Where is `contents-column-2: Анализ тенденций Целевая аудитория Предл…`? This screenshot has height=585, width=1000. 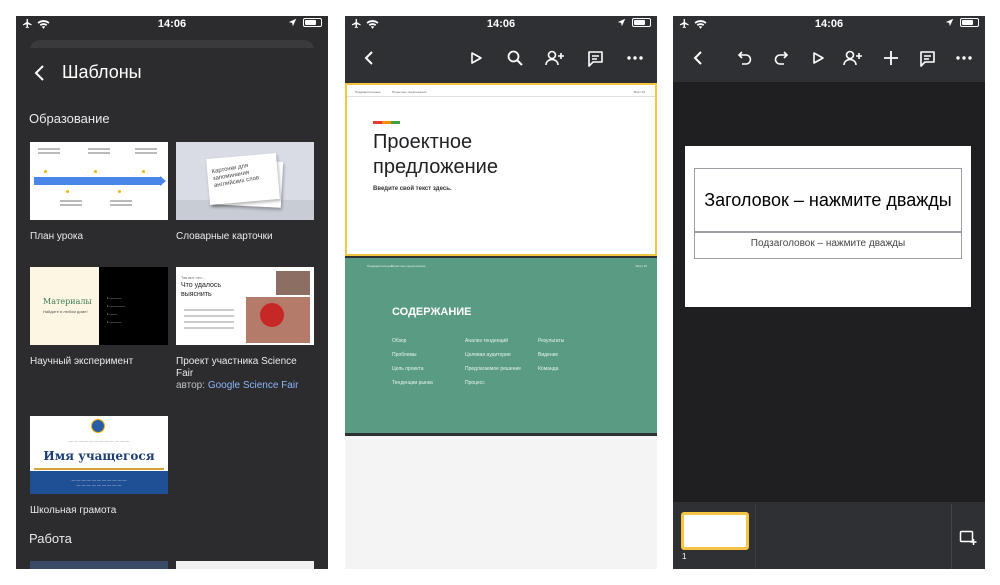 contents-column-2: Анализ тенденций Целевая аудитория Предл… is located at coordinates (495, 366).